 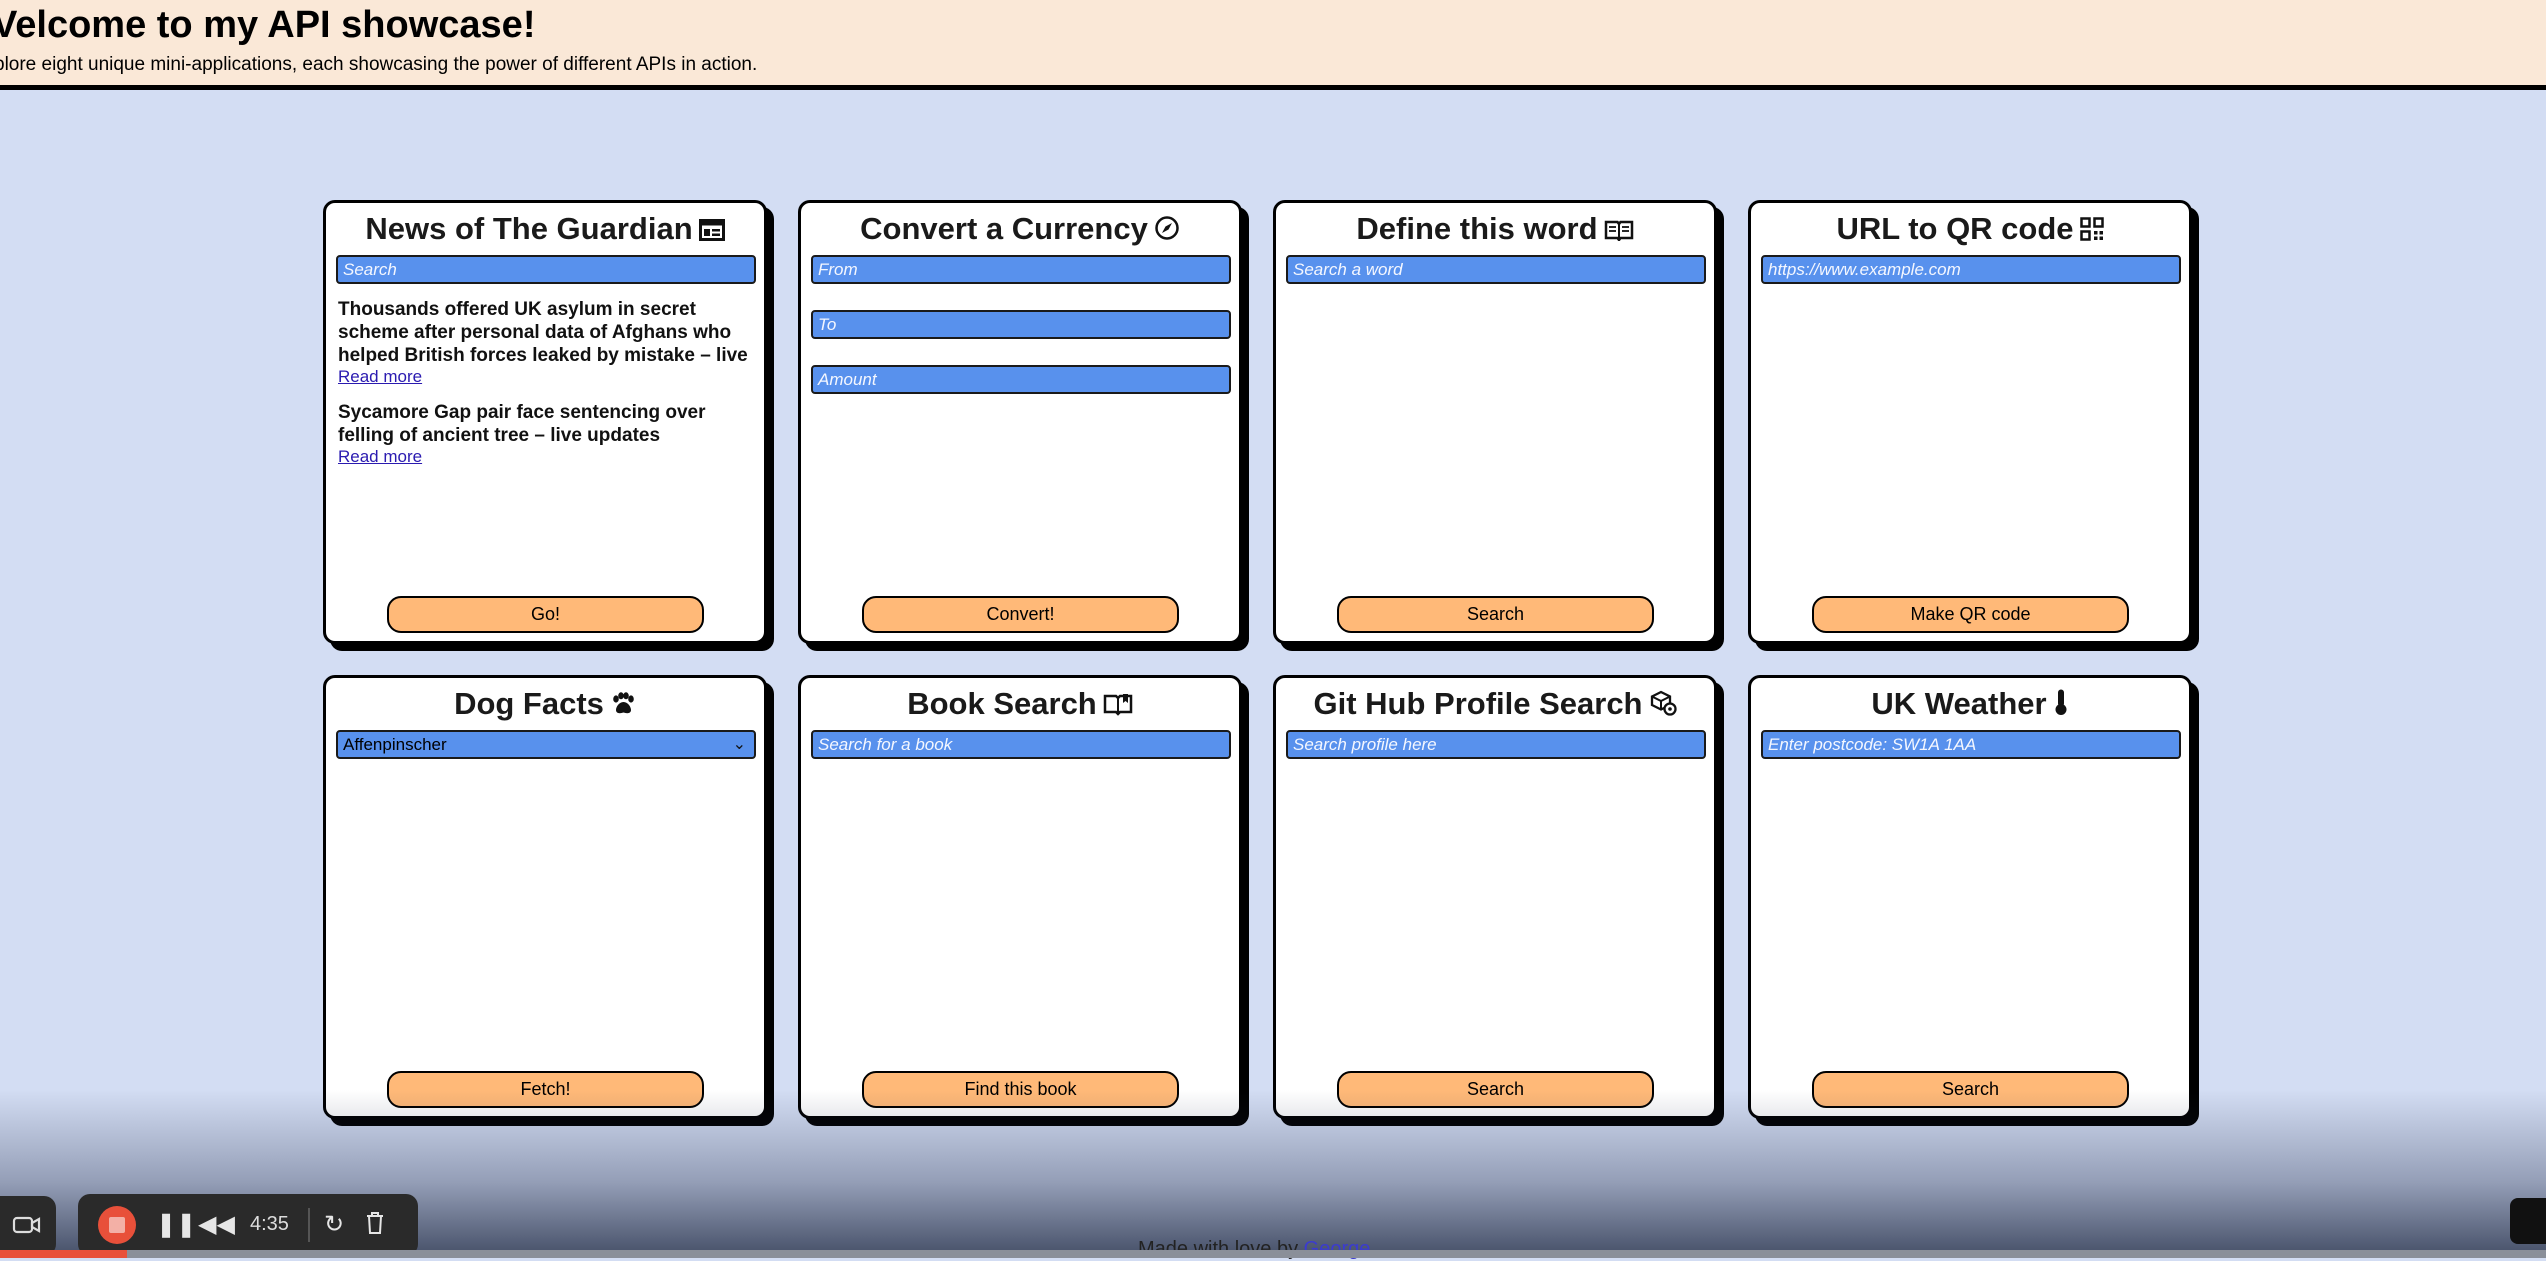 I want to click on rewind-icon: ◀◀, so click(x=216, y=1224).